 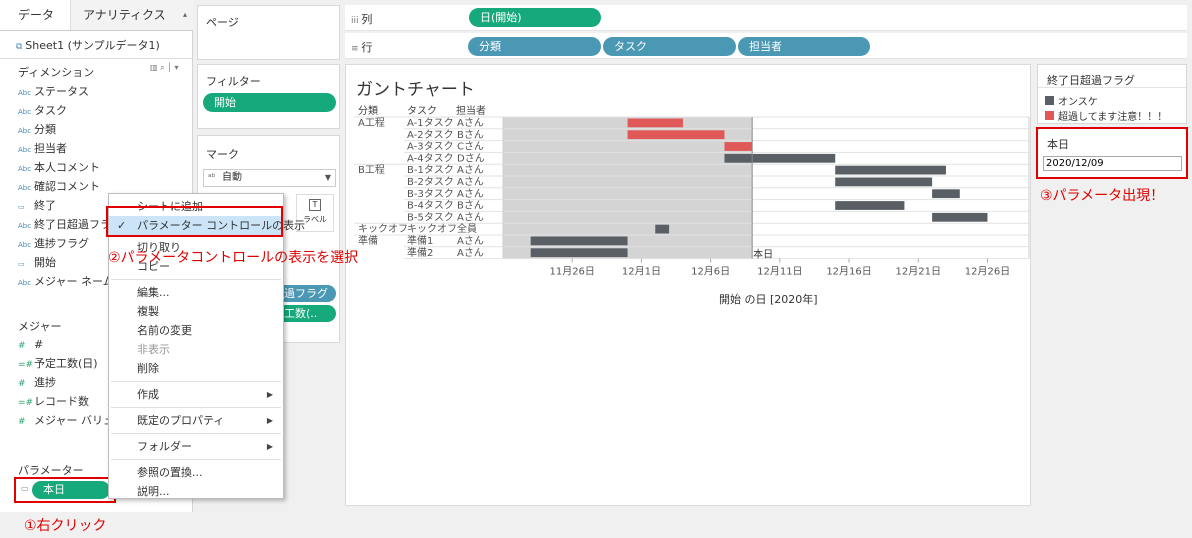 What do you see at coordinates (105, 148) in the screenshot?
I see `field-item: Abc 担当者` at bounding box center [105, 148].